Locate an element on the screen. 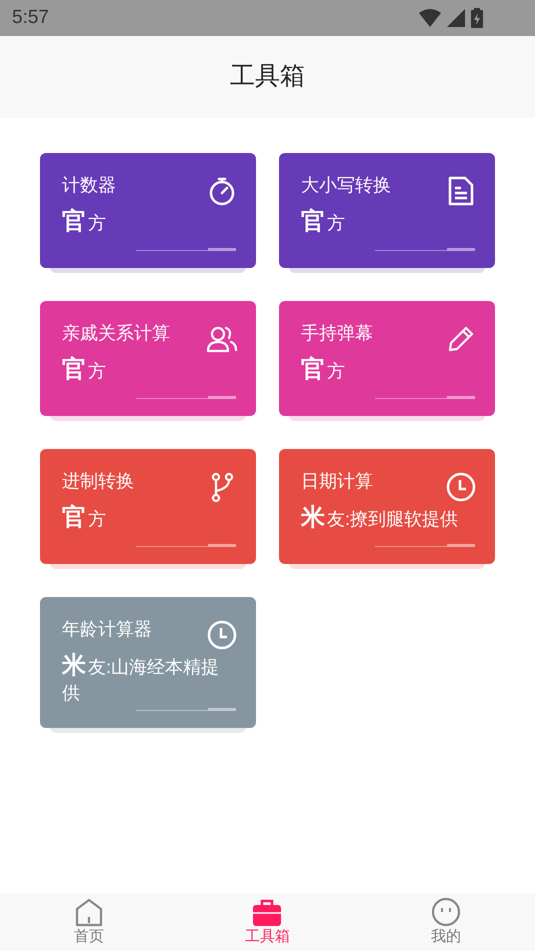 The width and height of the screenshot is (535, 951). nav-tab: 我的 is located at coordinates (445, 922).